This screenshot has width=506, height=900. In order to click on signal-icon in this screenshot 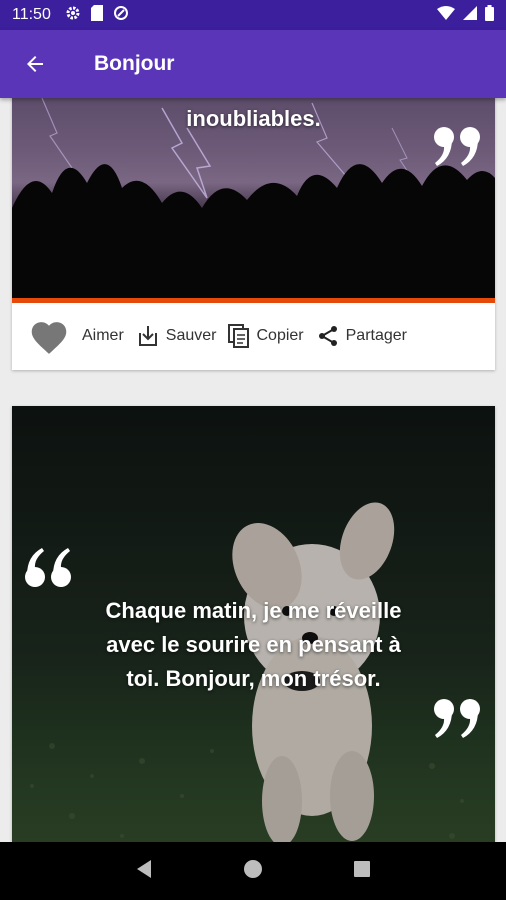, I will do `click(470, 15)`.